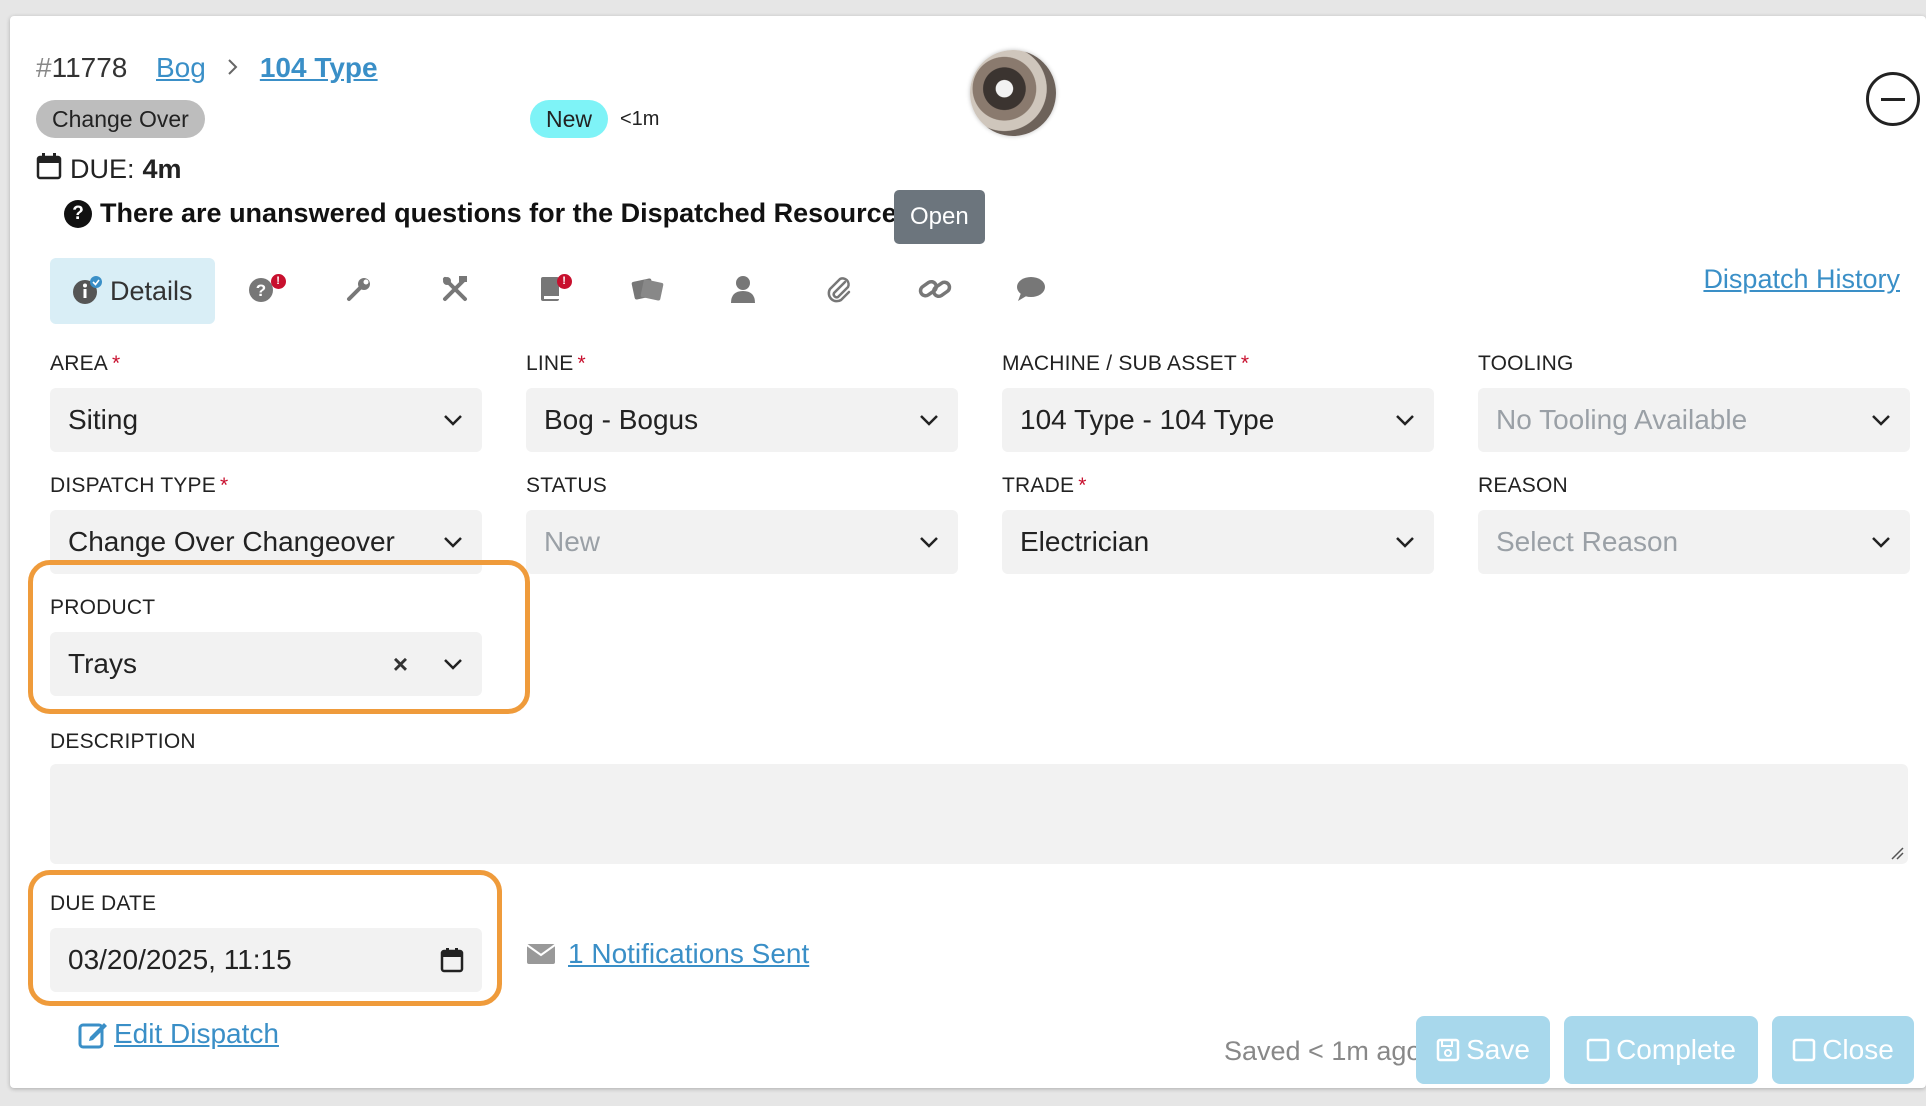  I want to click on question-circle-icon: ?, so click(78, 213).